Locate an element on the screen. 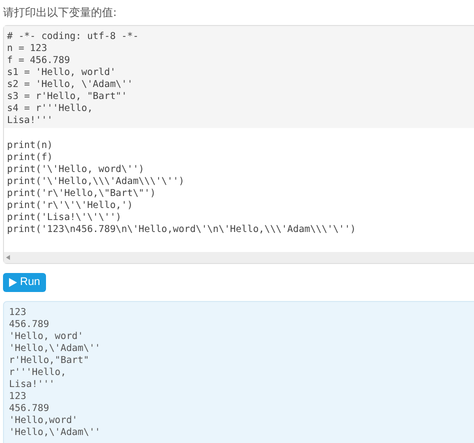 This screenshot has width=474, height=443. code-line: r'Hello,"Bart" is located at coordinates (49, 361).